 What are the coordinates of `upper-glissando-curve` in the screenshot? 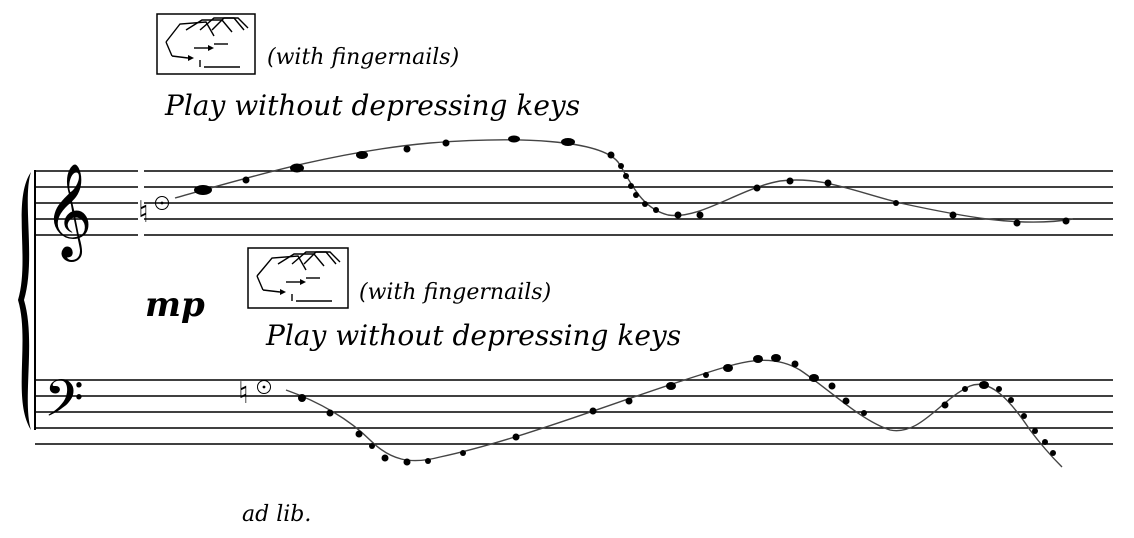 It's located at (624, 181).